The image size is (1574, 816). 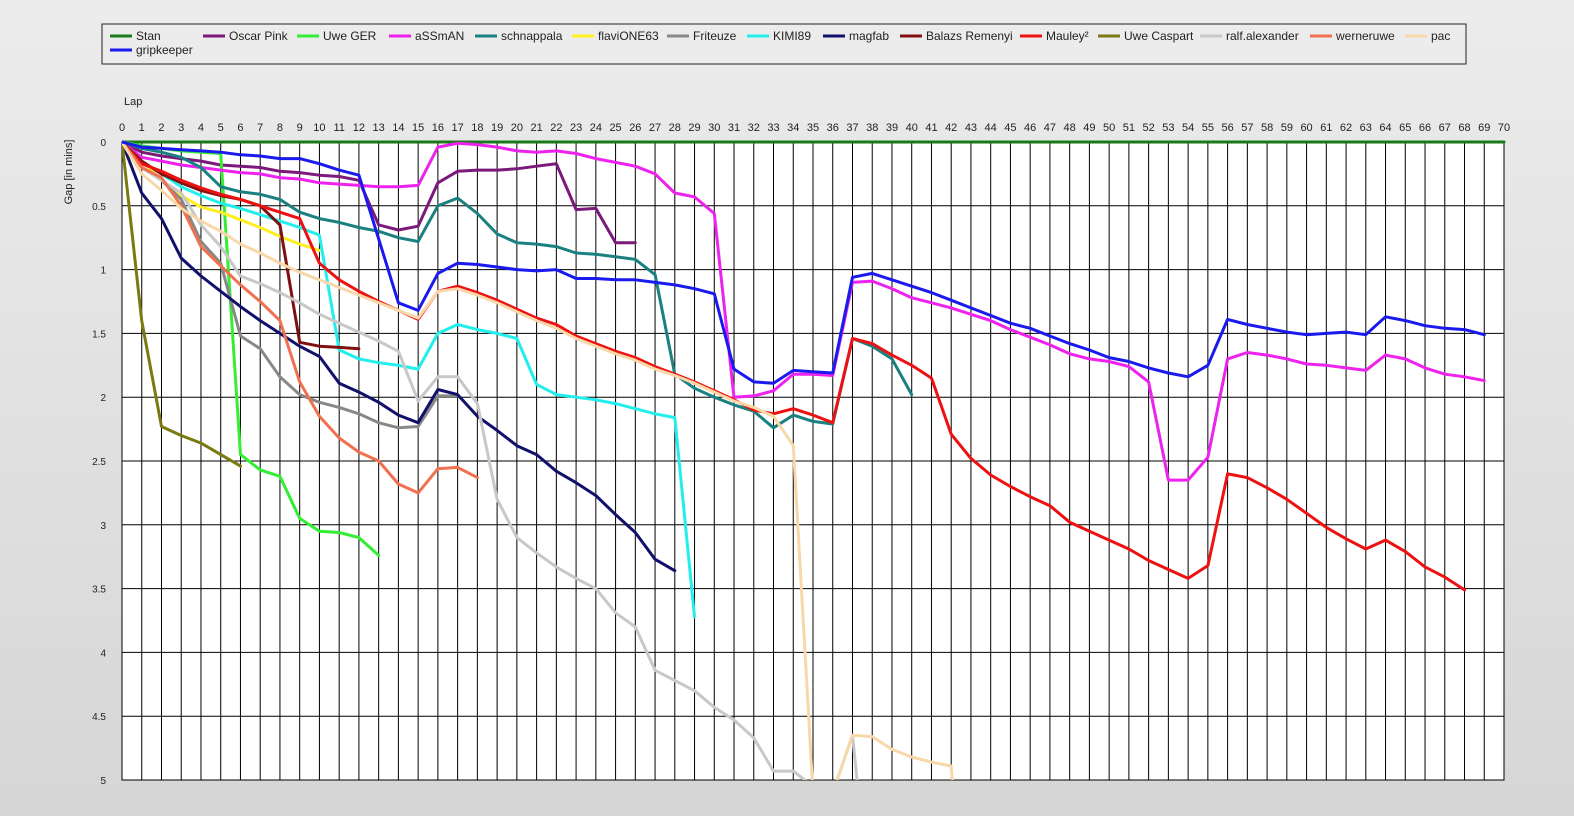 I want to click on x-tick-label: 5, so click(x=221, y=128).